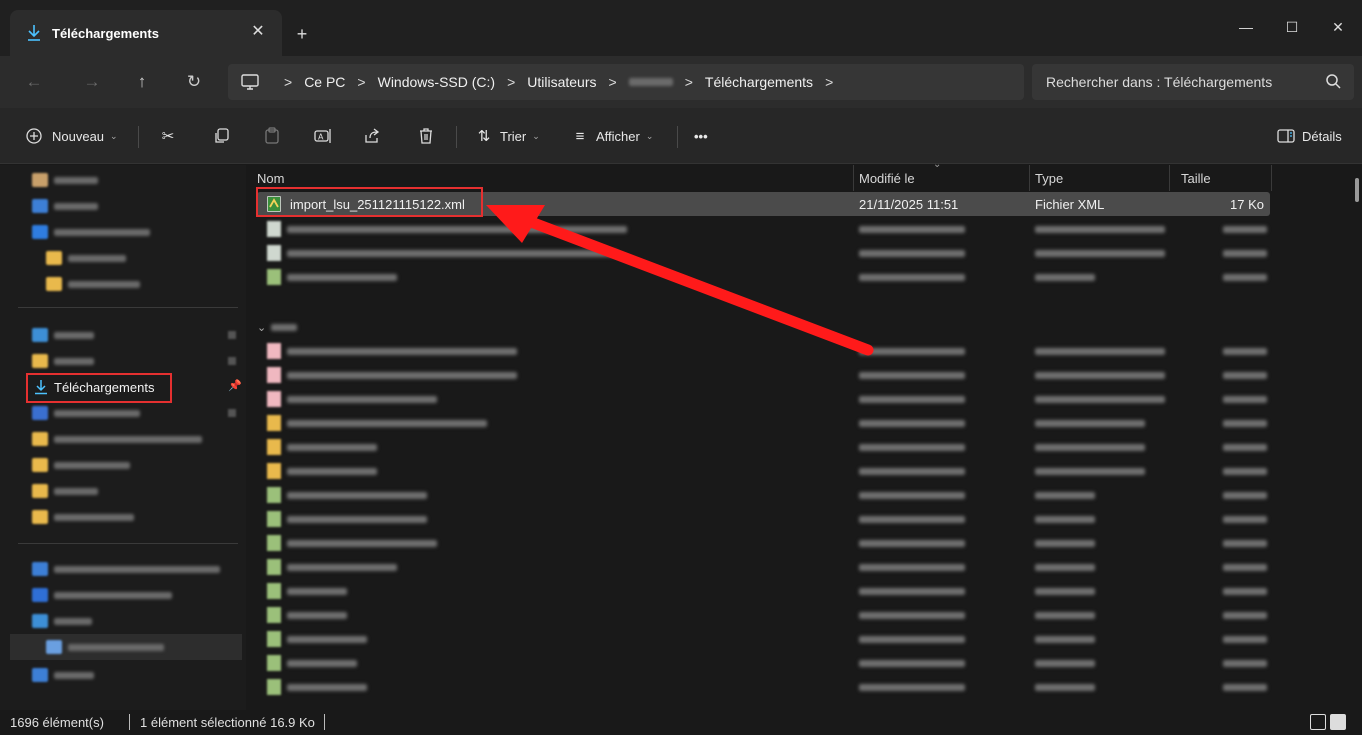 The height and width of the screenshot is (735, 1362). I want to click on rename-button: A, so click(323, 136).